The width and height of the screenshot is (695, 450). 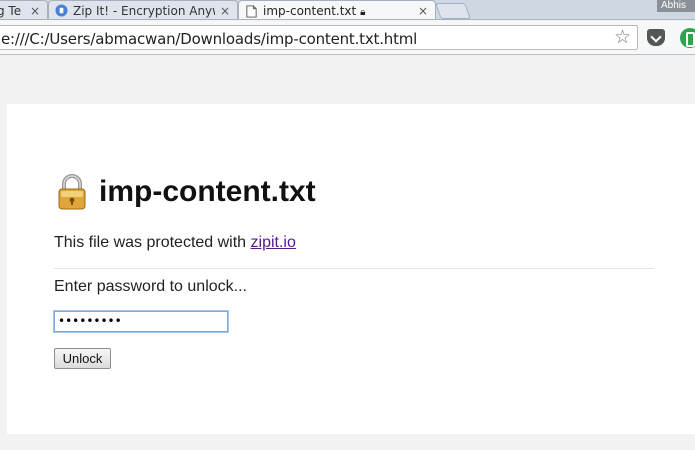 I want to click on zipit-favicon-icon, so click(x=61, y=10).